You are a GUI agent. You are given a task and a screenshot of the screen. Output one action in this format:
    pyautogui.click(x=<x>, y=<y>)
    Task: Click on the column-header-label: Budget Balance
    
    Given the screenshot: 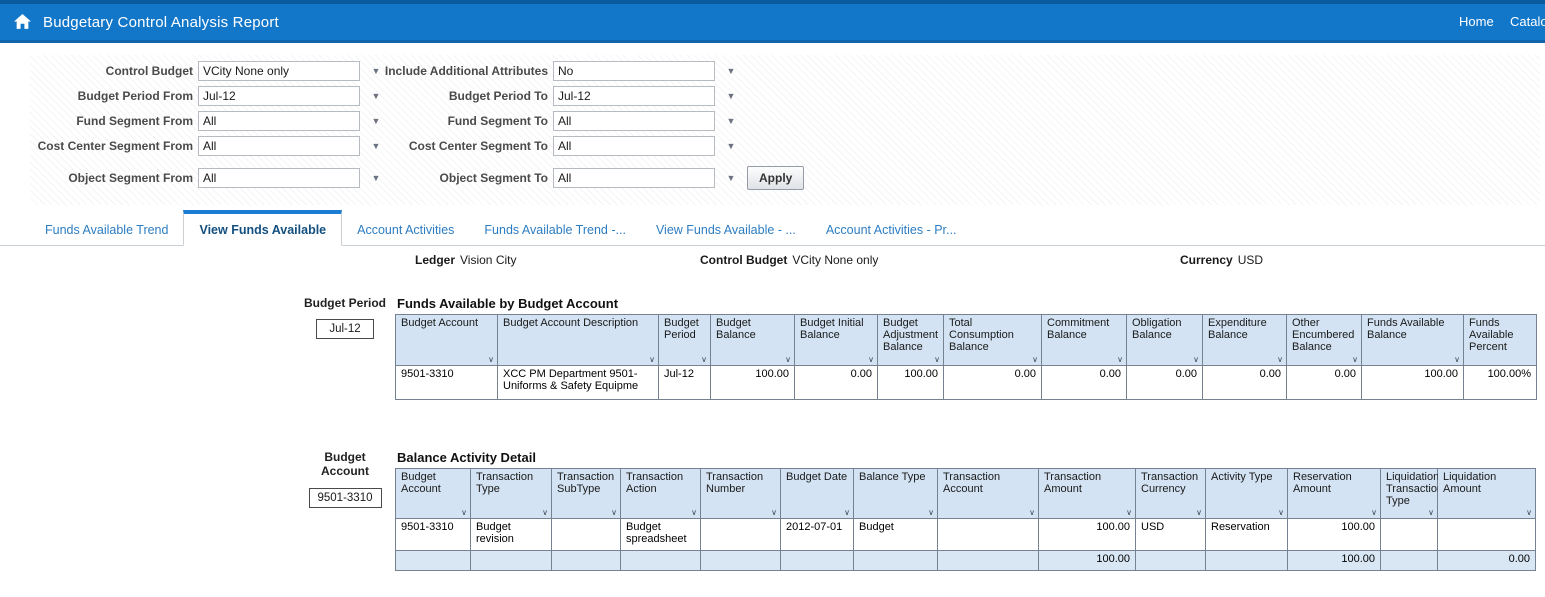 What is the action you would take?
    pyautogui.click(x=736, y=329)
    